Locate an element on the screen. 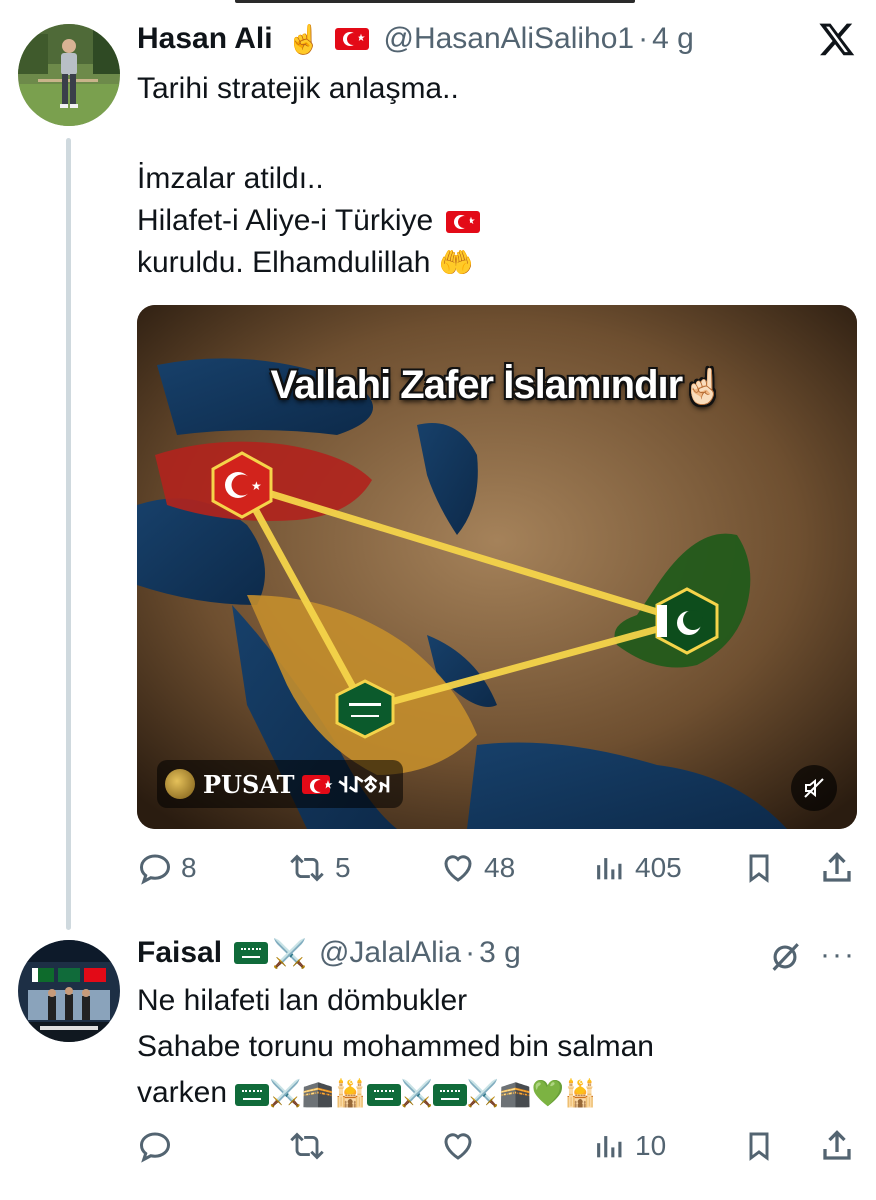  tweet-actions: 8 5 48 405 is located at coordinates (497, 868).